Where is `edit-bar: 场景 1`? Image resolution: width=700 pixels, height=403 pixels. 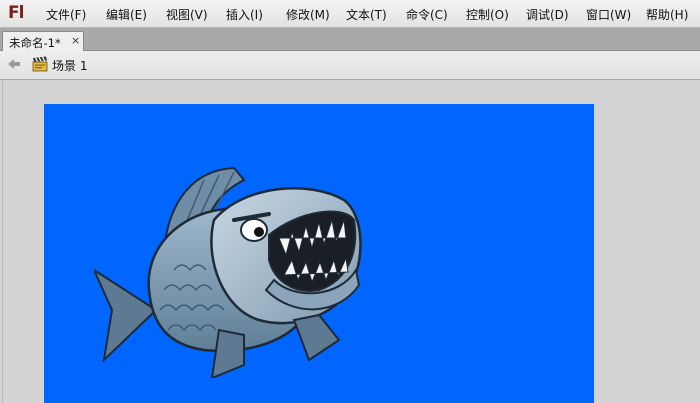 edit-bar: 场景 1 is located at coordinates (350, 65).